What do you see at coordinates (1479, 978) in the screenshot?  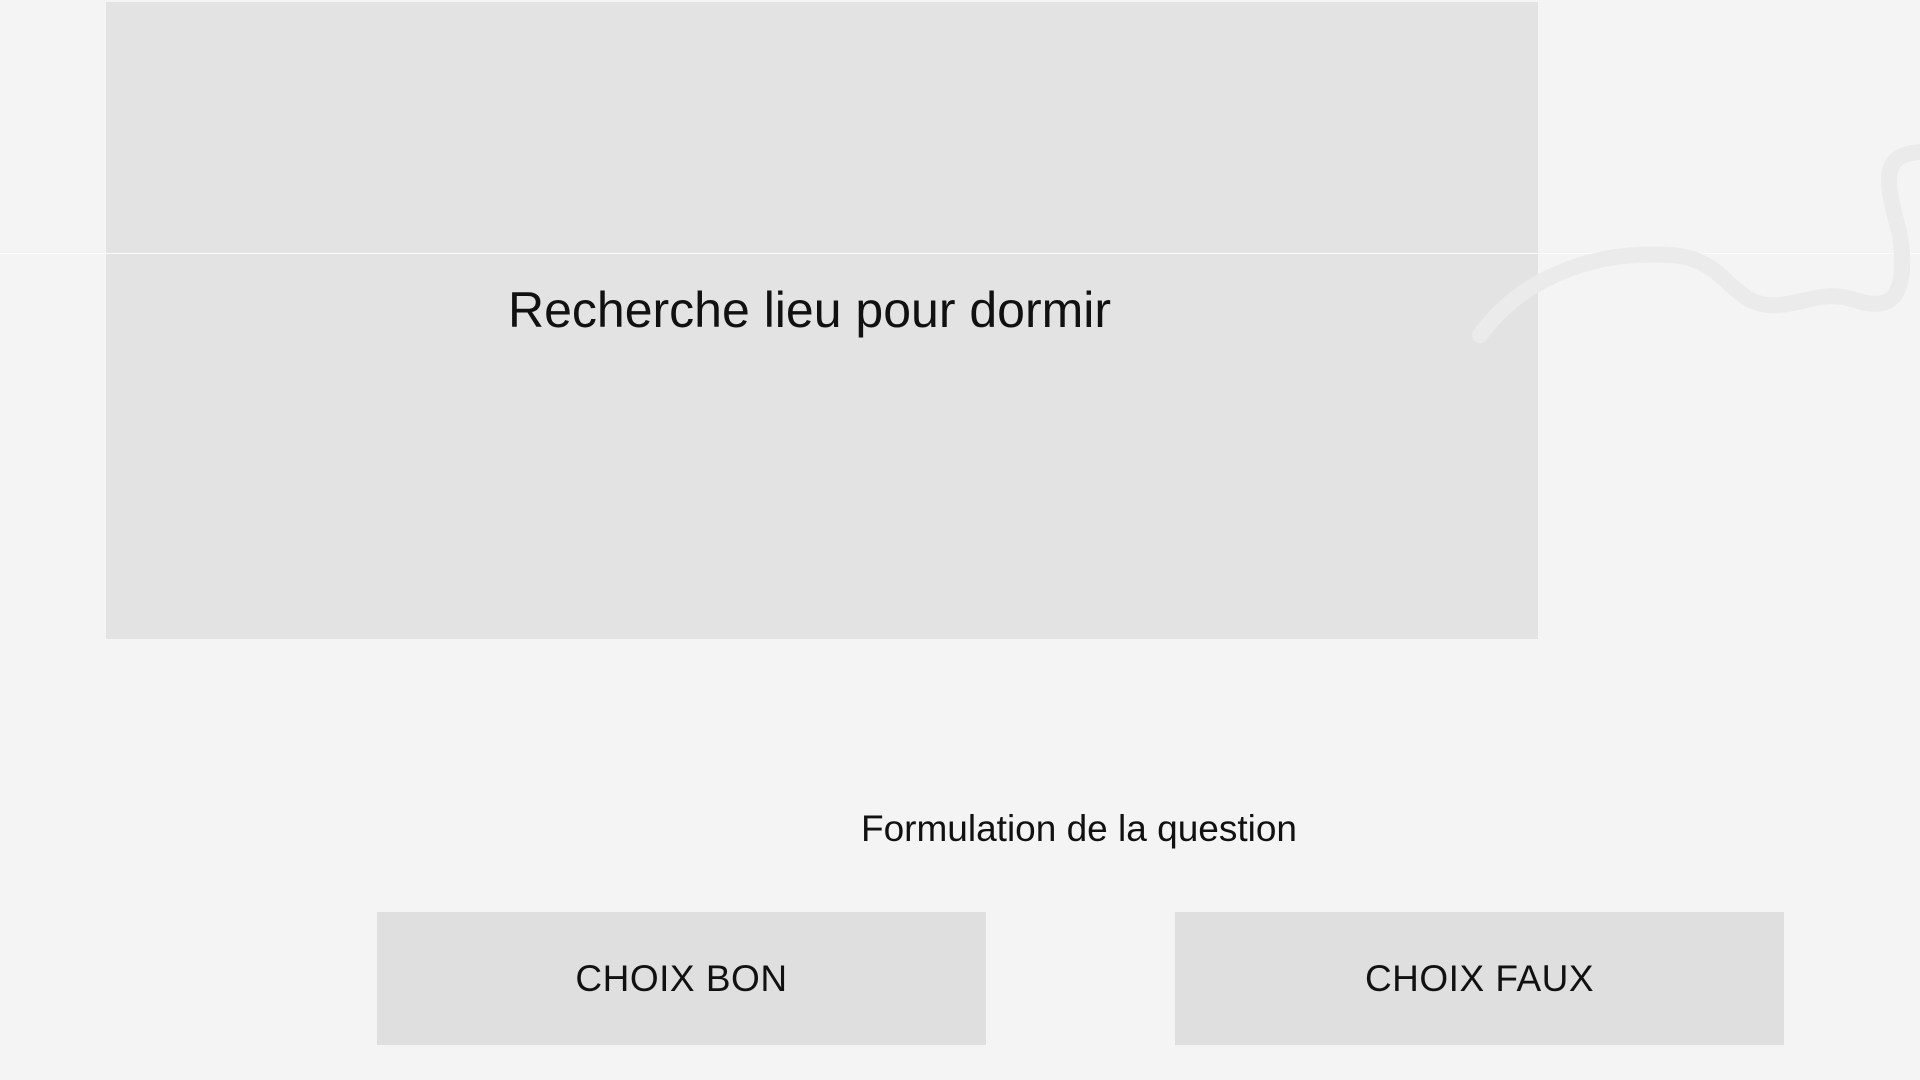 I see `choice-bad-button: CHOIX FAUX` at bounding box center [1479, 978].